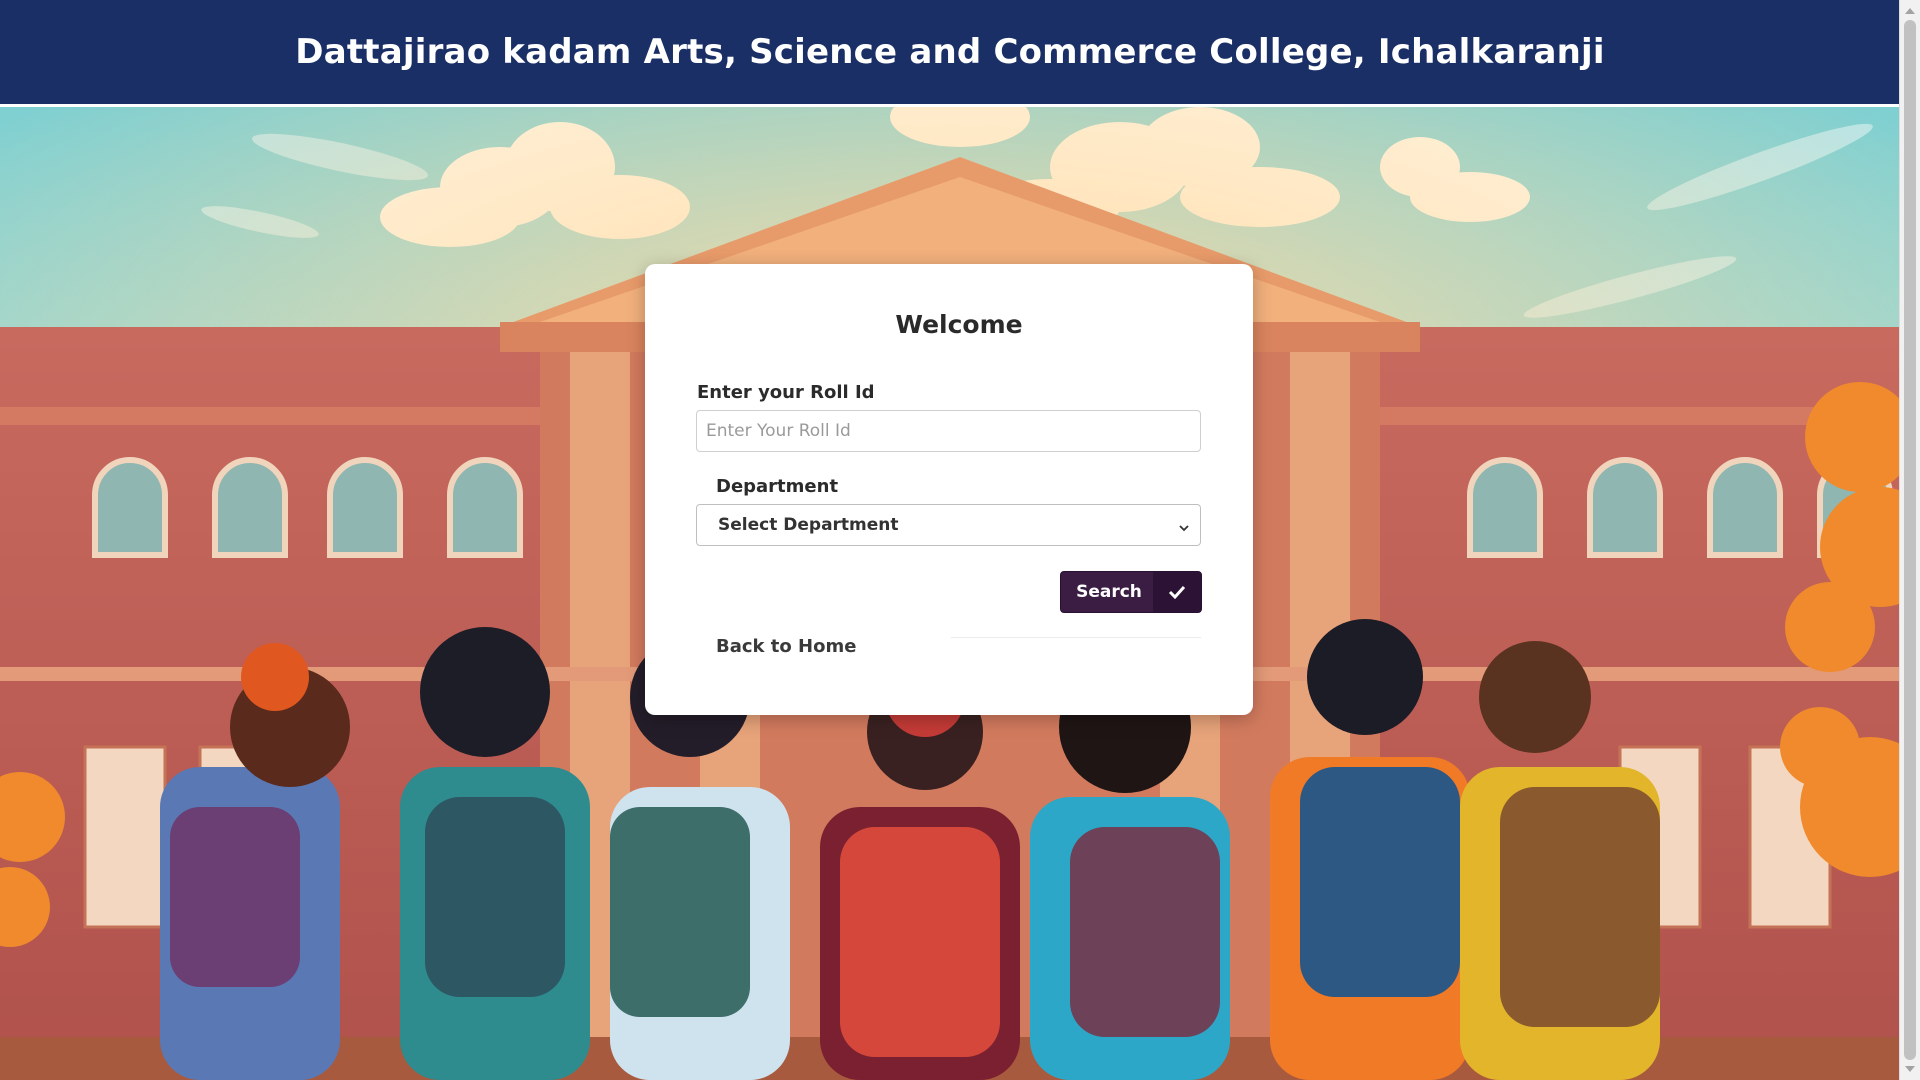  Describe the element at coordinates (1910, 11) in the screenshot. I see `scroll-up-icon` at that location.